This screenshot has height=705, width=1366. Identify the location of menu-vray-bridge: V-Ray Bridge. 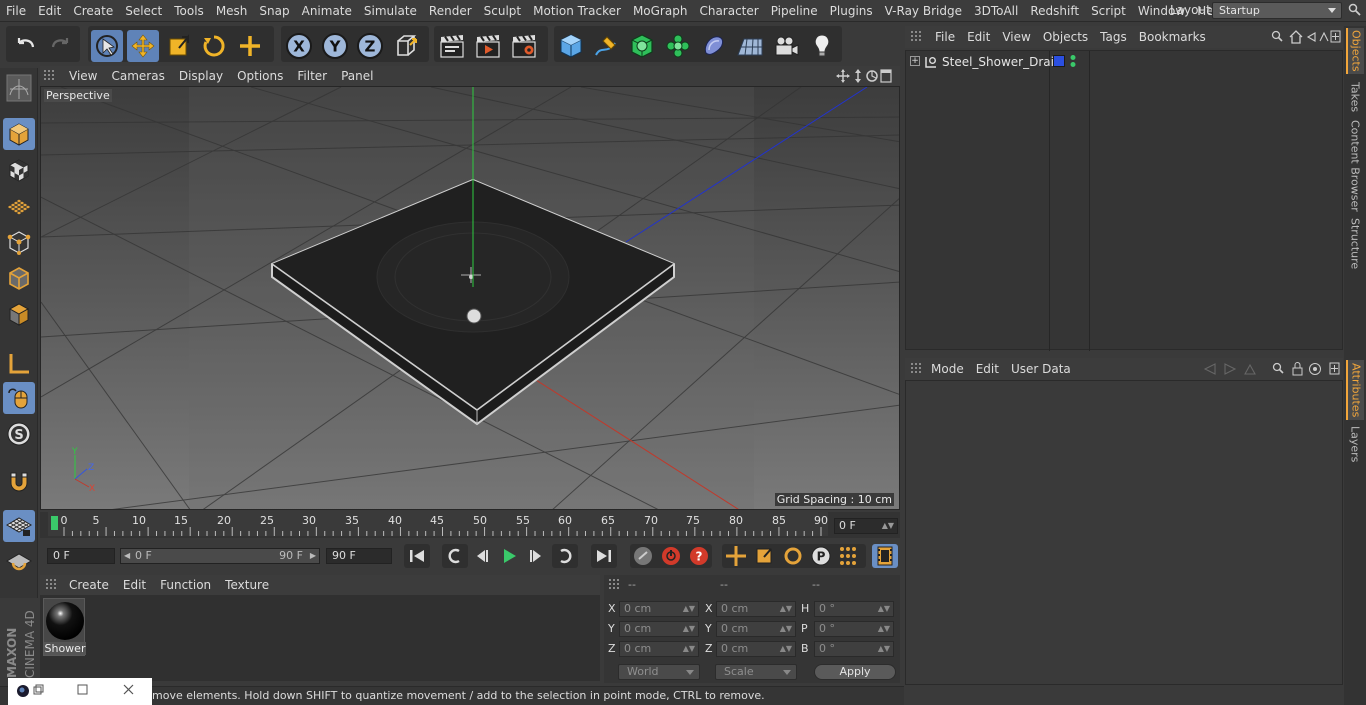
(923, 11).